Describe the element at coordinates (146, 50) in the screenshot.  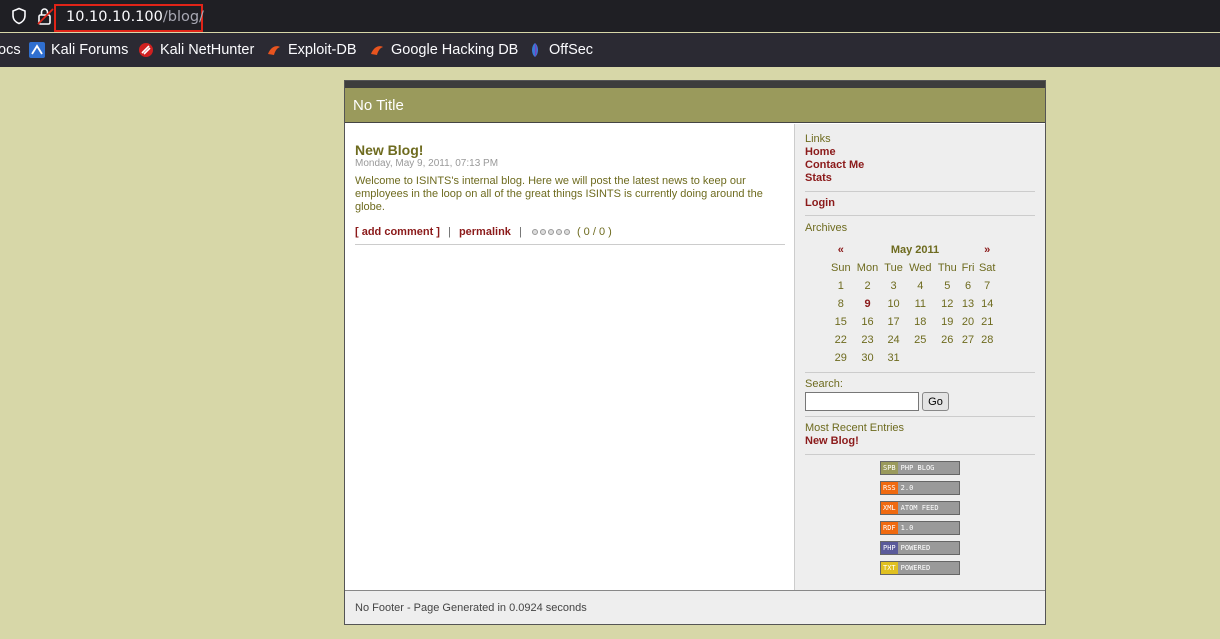
I see `kali-nethunter-icon` at that location.